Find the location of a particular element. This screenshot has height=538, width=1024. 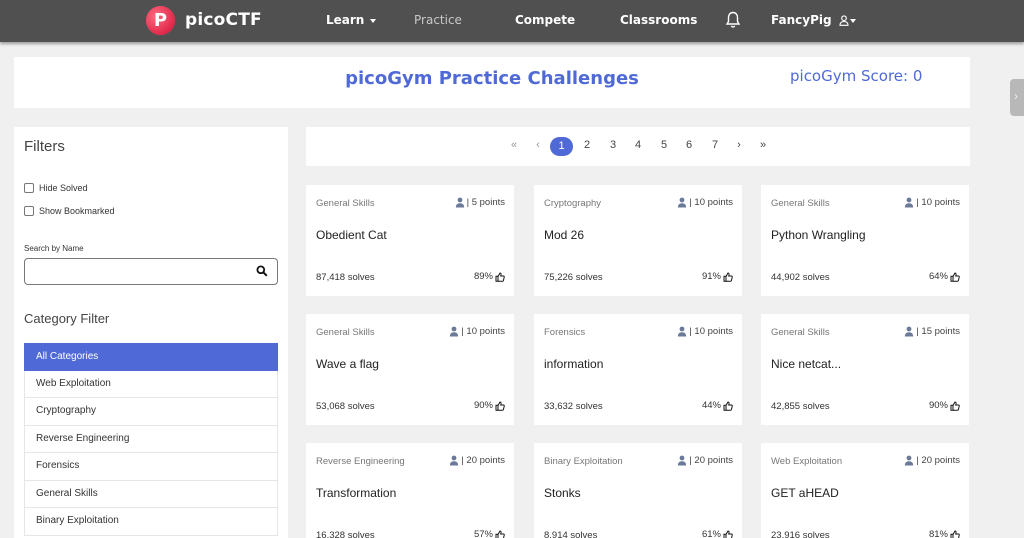

challenge-rating-value: 90% is located at coordinates (483, 405).